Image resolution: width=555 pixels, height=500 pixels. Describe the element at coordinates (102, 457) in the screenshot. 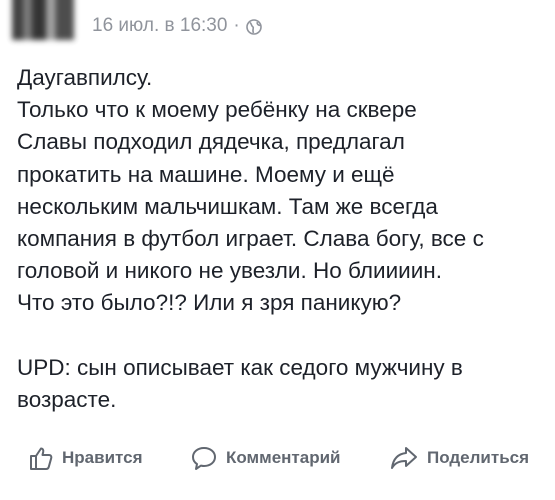

I see `like-label: Нравится` at that location.